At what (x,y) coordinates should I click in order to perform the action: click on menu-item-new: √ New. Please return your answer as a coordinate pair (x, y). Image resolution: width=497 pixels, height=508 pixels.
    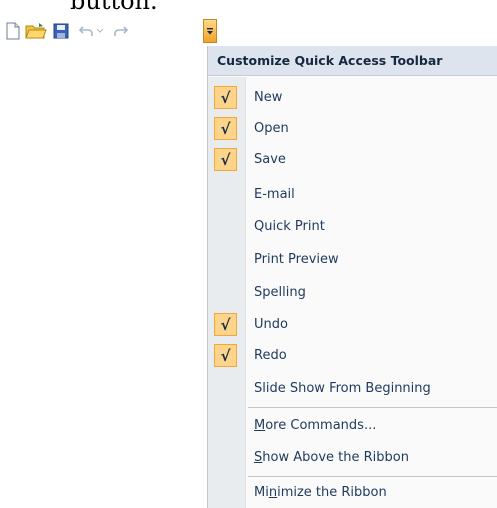
    Looking at the image, I should click on (352, 98).